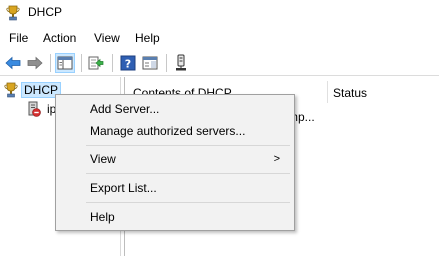 The height and width of the screenshot is (256, 439). What do you see at coordinates (107, 38) in the screenshot?
I see `menu-view: View` at bounding box center [107, 38].